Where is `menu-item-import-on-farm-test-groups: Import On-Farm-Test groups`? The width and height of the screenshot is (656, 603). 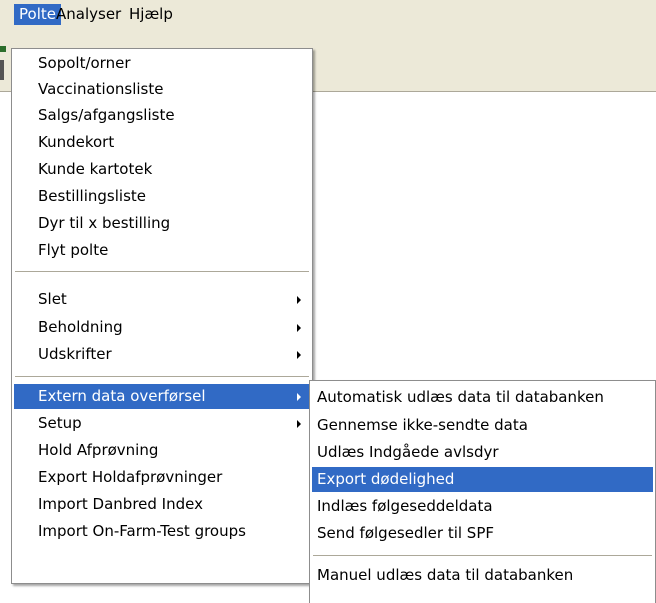
menu-item-import-on-farm-test-groups: Import On-Farm-Test groups is located at coordinates (162, 531).